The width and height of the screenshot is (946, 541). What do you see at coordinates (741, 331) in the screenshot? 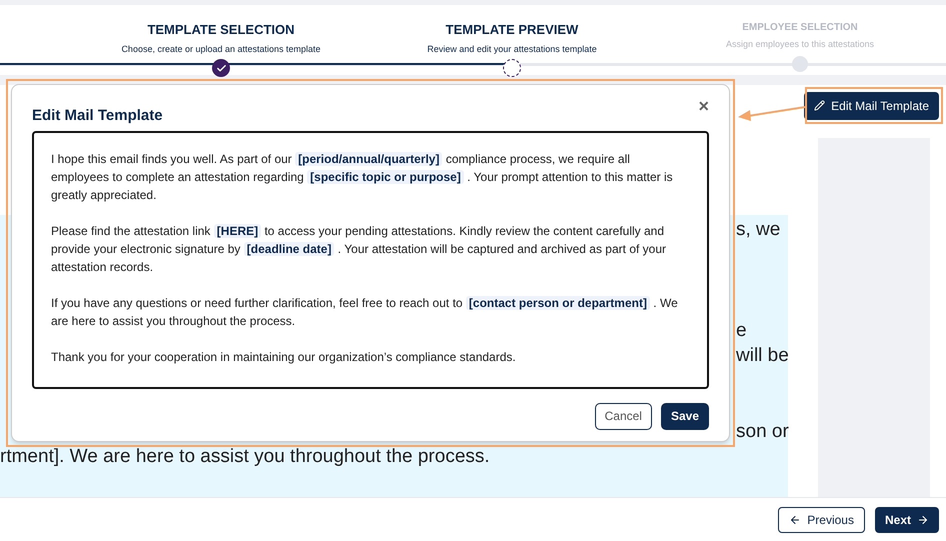
I see `background-text: e` at bounding box center [741, 331].